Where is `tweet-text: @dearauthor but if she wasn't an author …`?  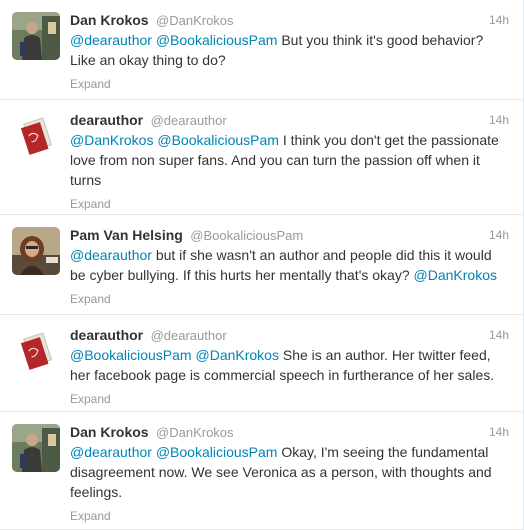
tweet-text: @dearauthor but if she wasn't an author … is located at coordinates (289, 265).